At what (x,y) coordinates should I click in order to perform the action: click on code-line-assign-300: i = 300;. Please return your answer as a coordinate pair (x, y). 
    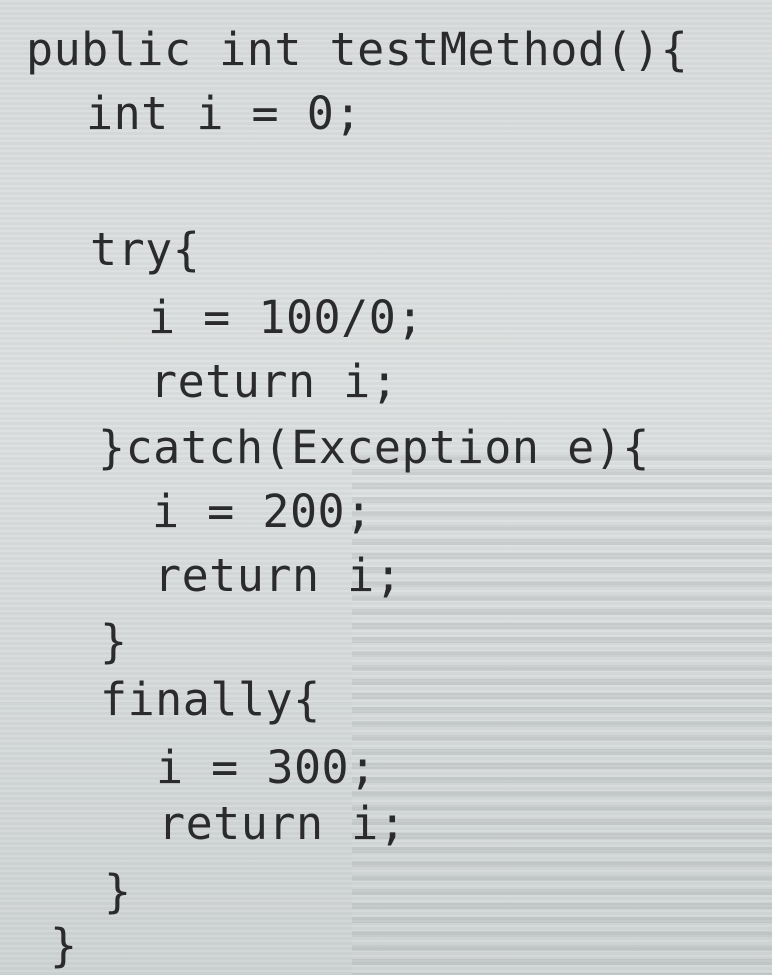
    Looking at the image, I should click on (266, 767).